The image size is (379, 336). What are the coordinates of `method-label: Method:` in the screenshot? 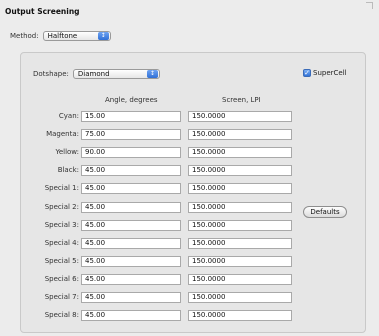 It's located at (24, 35).